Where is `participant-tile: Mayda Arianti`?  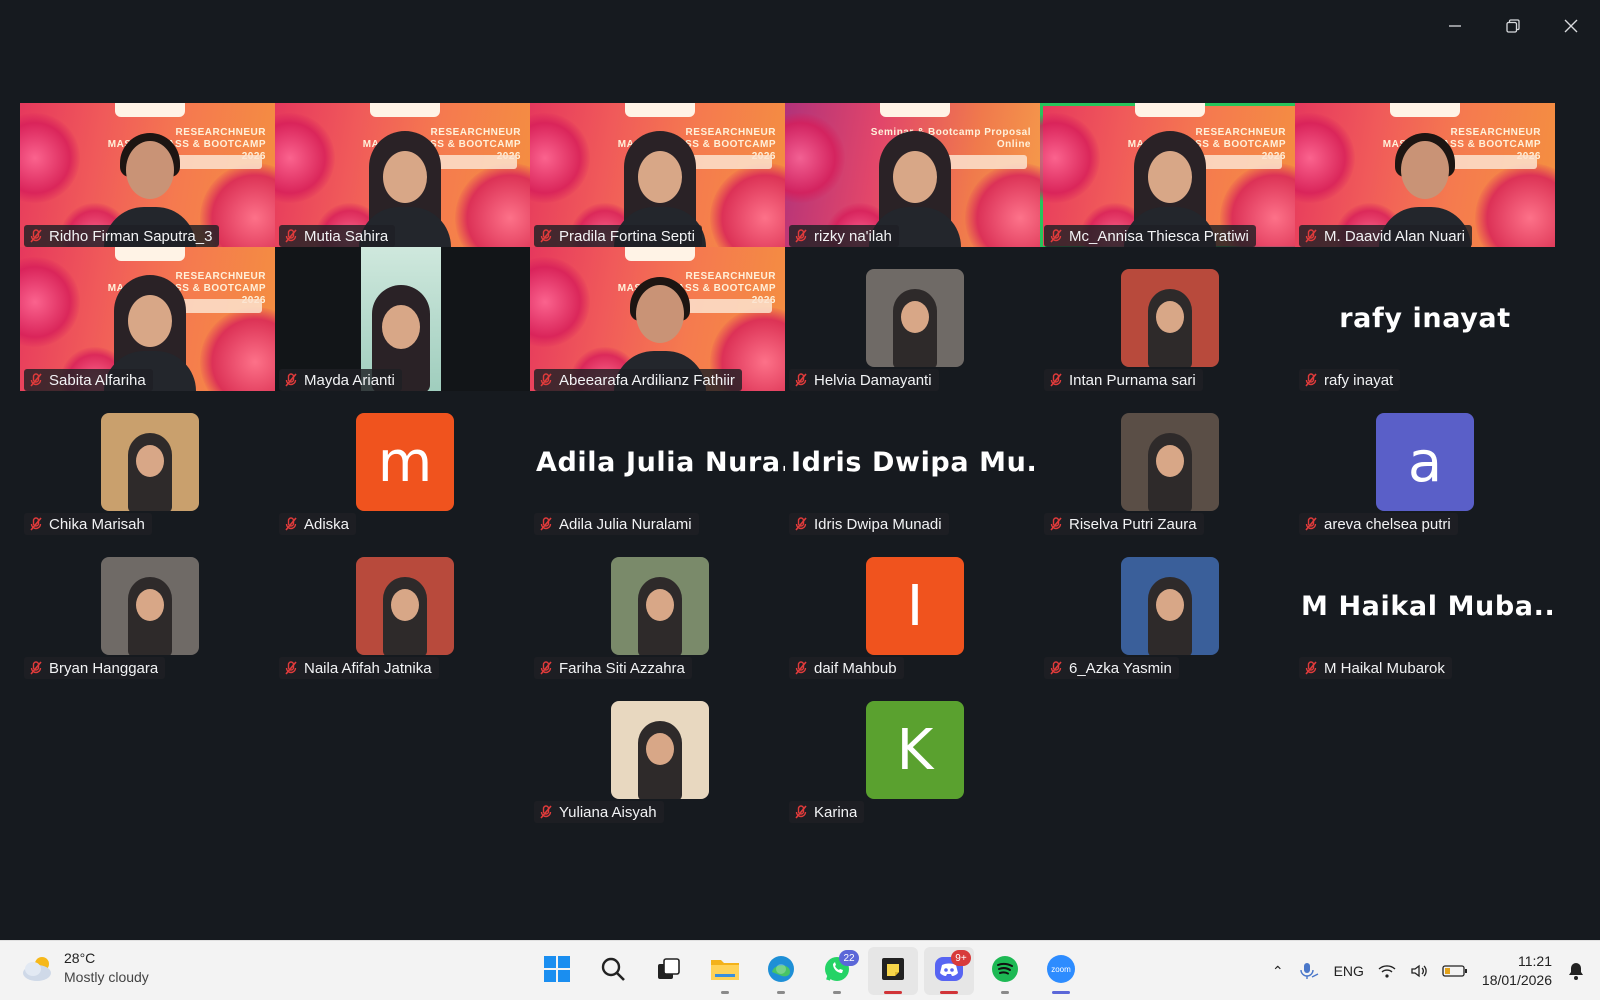
participant-tile: Mayda Arianti is located at coordinates (405, 320).